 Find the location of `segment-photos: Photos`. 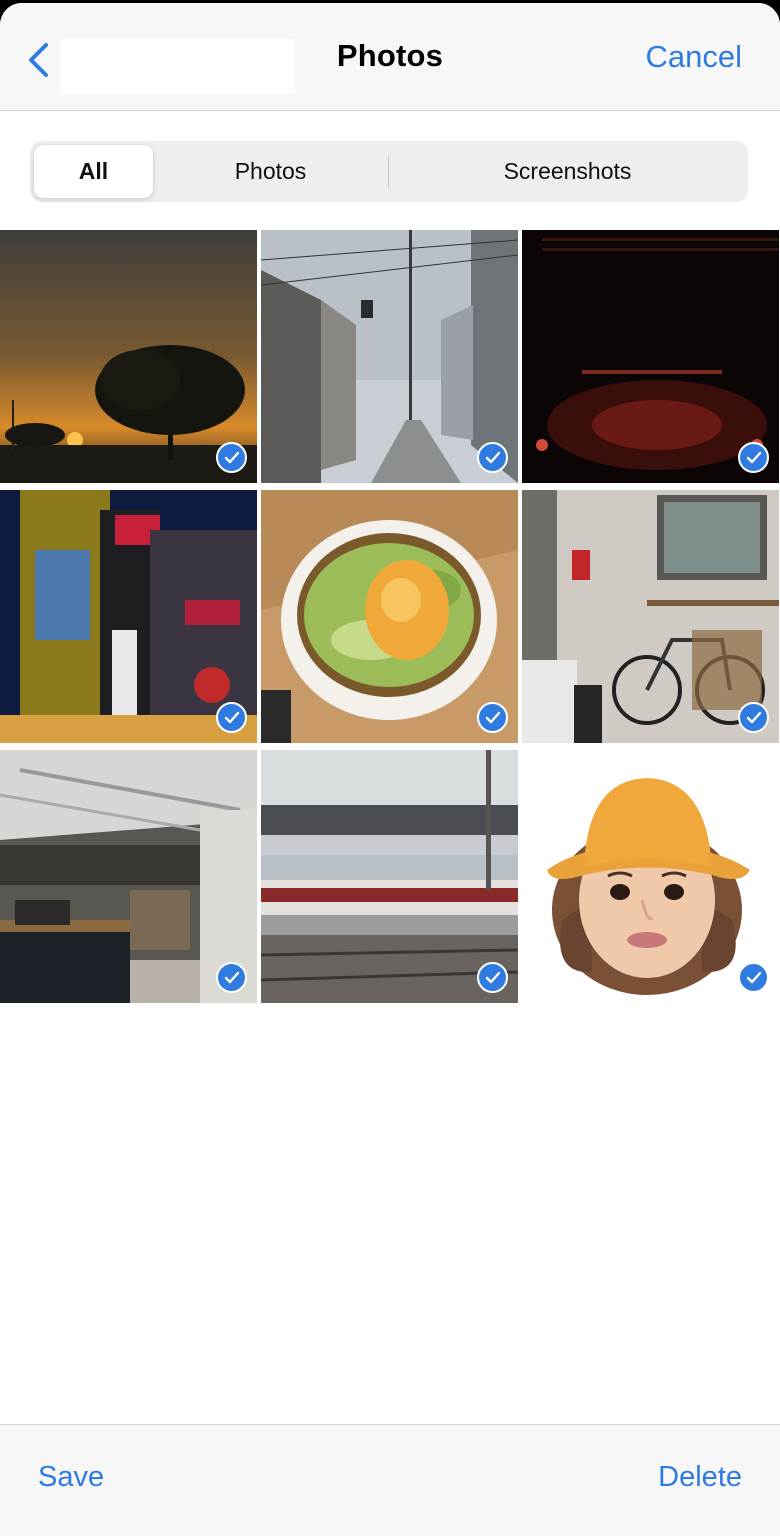

segment-photos: Photos is located at coordinates (270, 171).